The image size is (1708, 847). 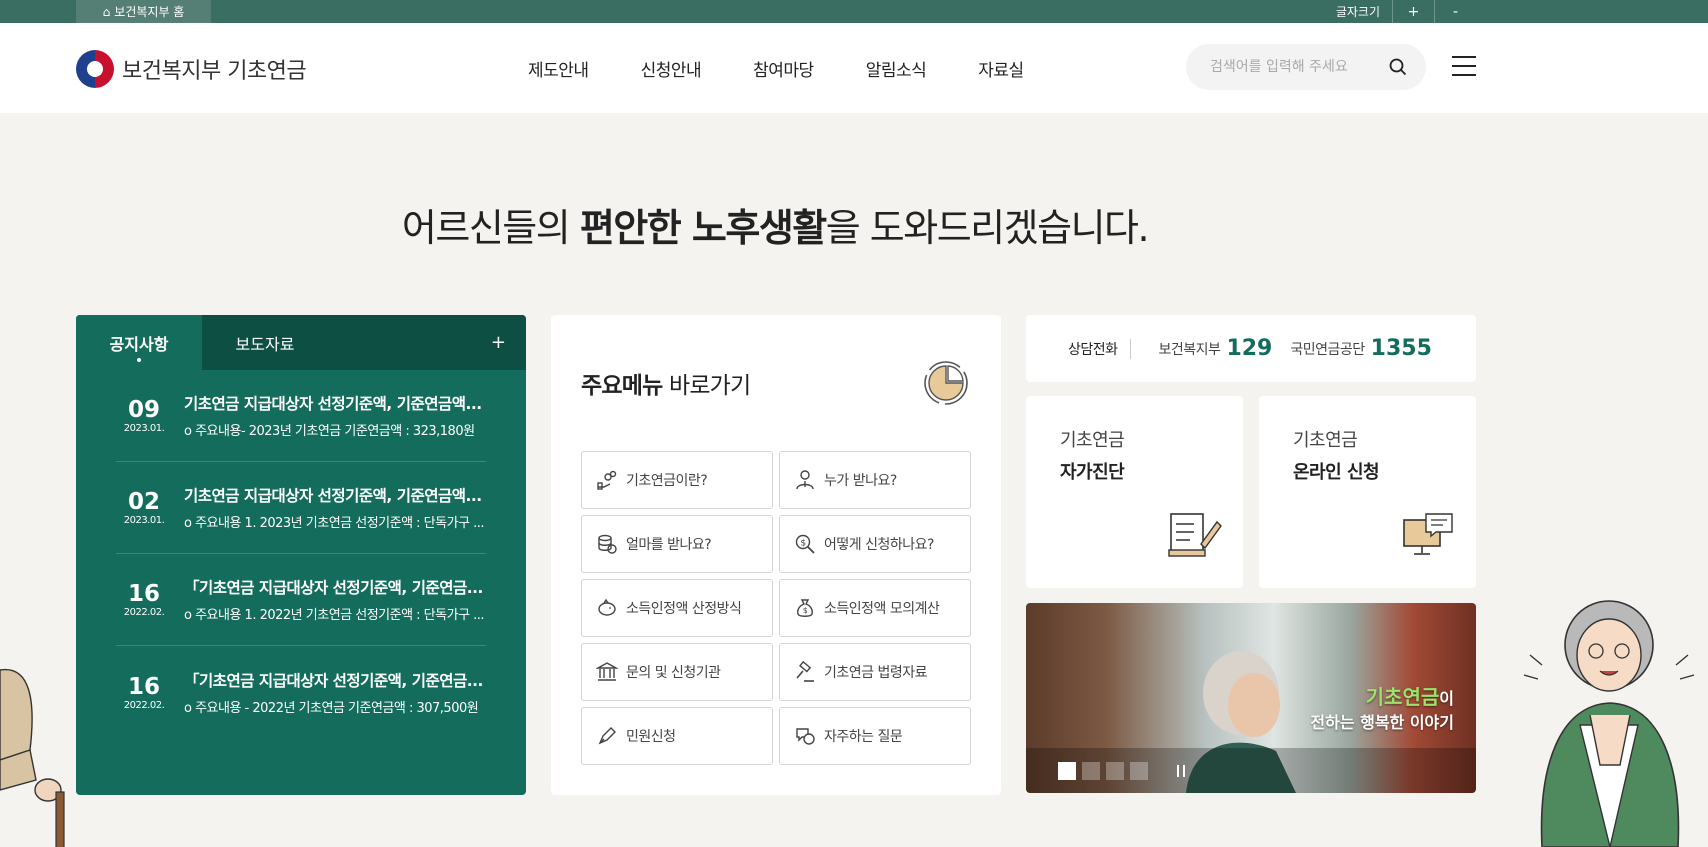 I want to click on banner-line2: 전하는 행복한 이야기, so click(x=1382, y=722).